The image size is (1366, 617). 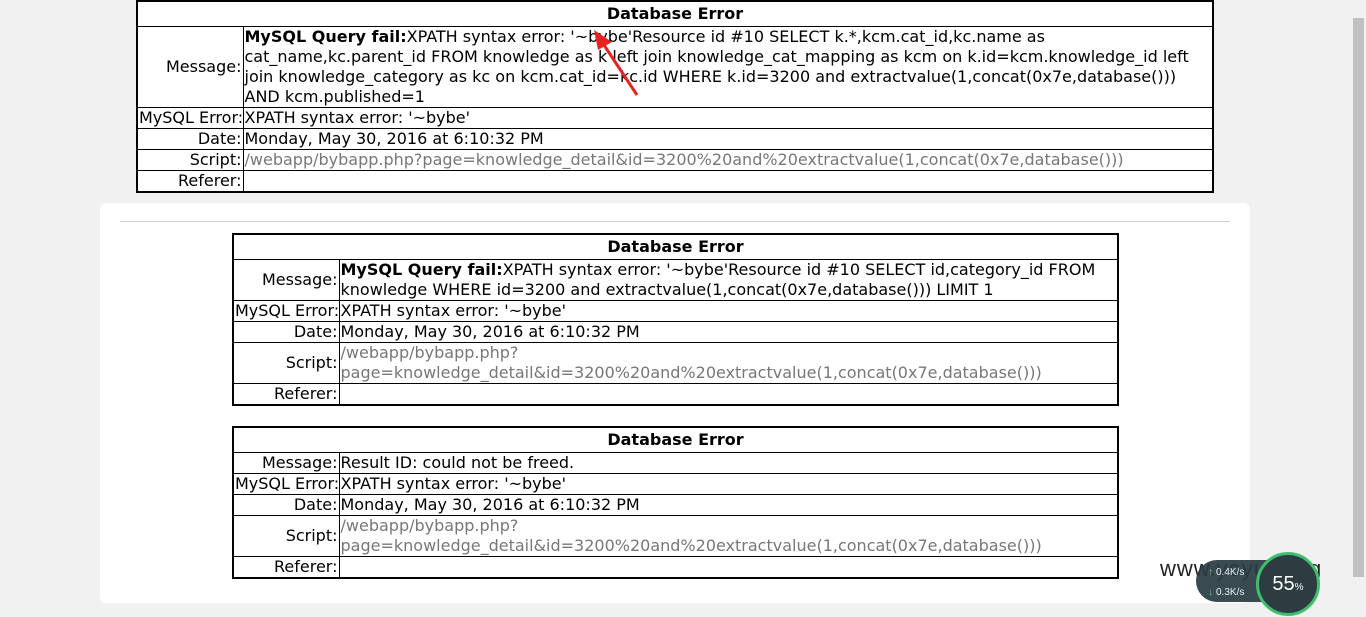 I want to click on message-value: Result ID: could not be freed., so click(x=728, y=463).